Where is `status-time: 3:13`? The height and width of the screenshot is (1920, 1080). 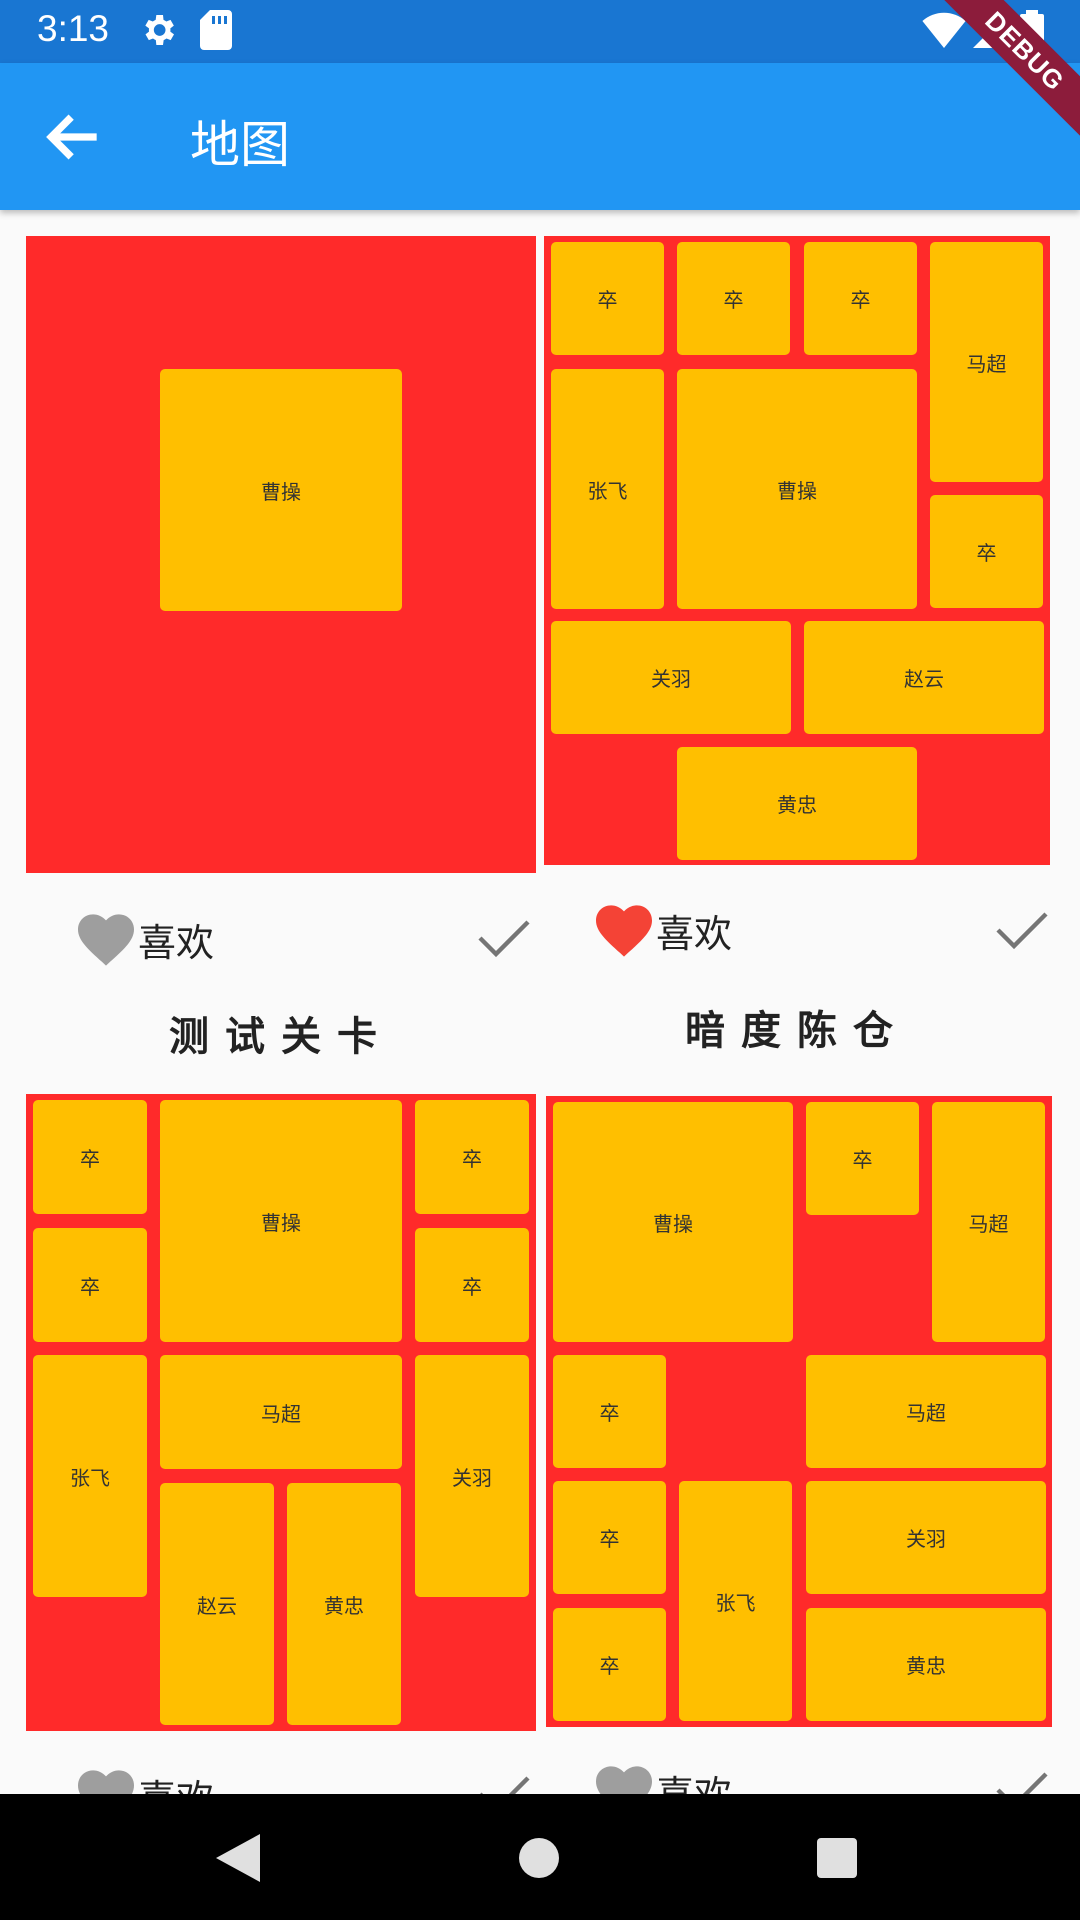 status-time: 3:13 is located at coordinates (73, 28).